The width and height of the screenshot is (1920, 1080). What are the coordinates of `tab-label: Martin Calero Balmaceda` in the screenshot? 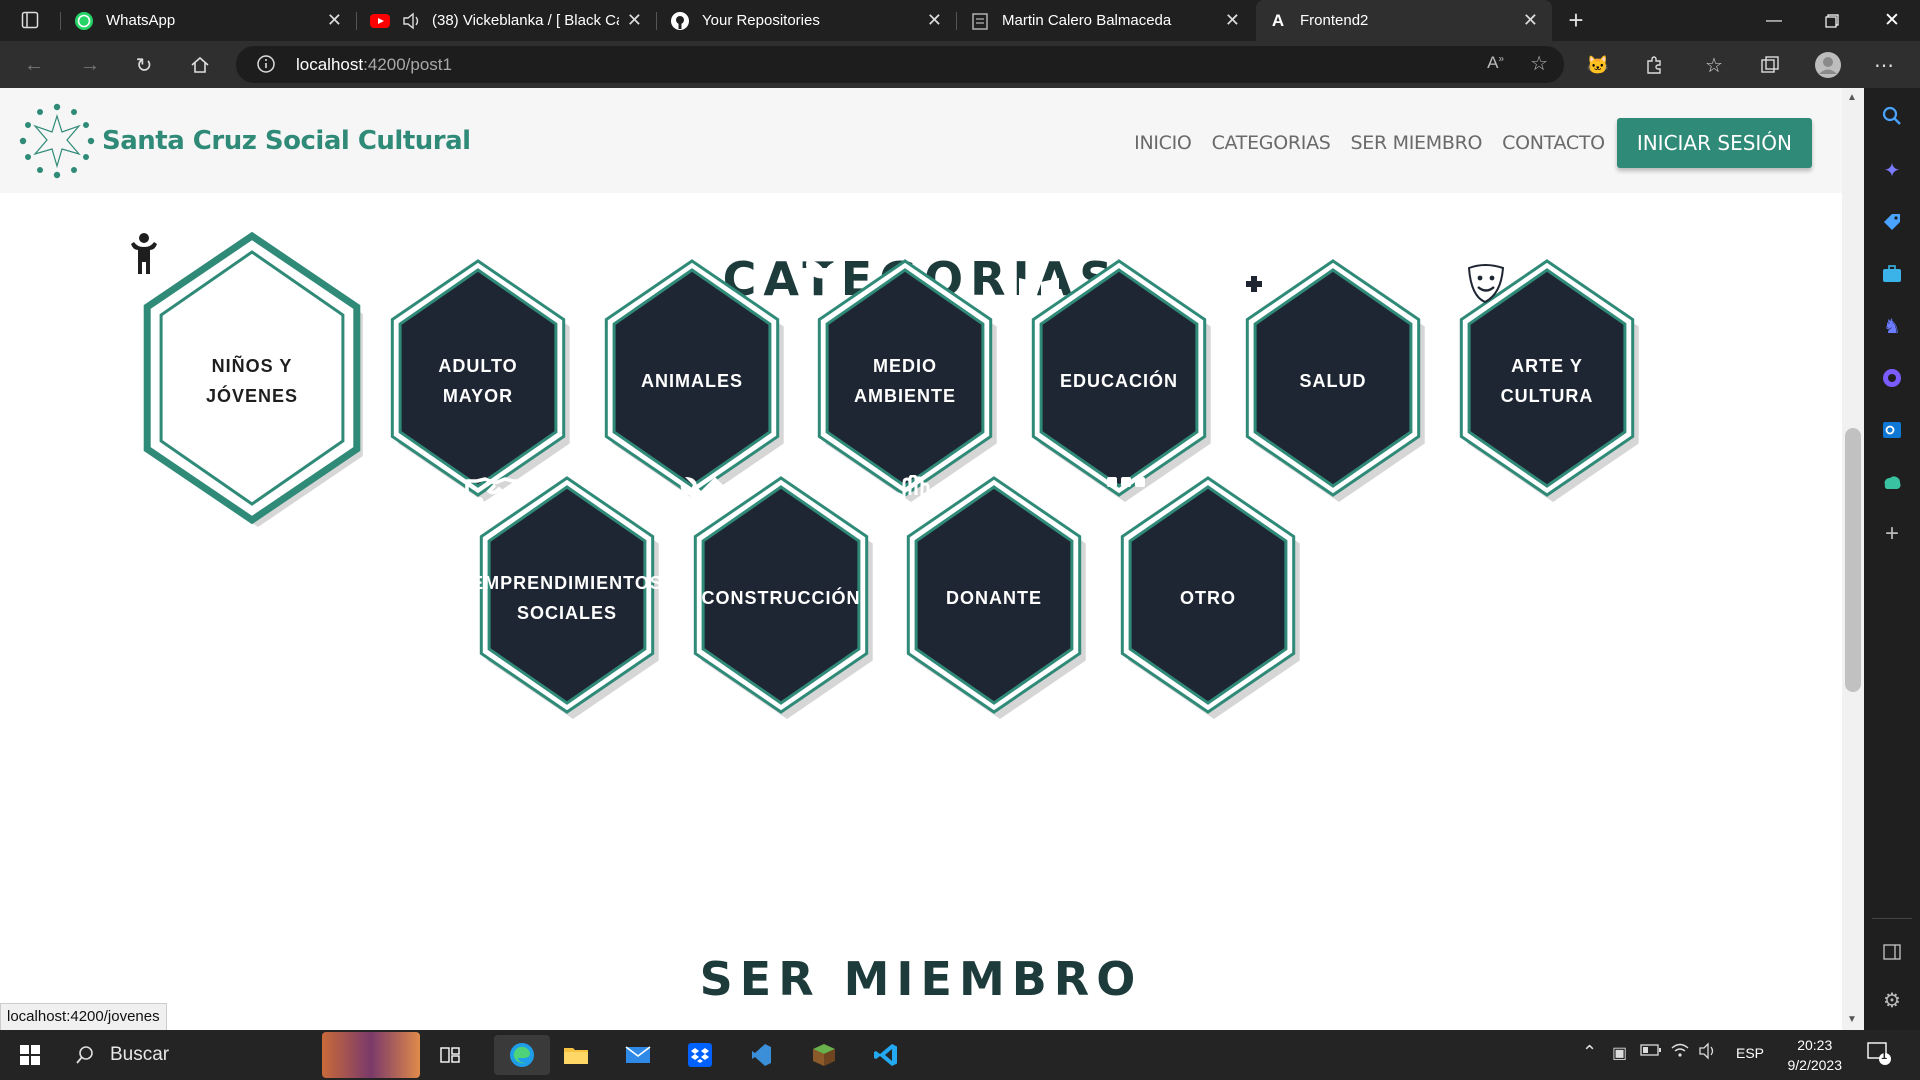 It's located at (1087, 20).